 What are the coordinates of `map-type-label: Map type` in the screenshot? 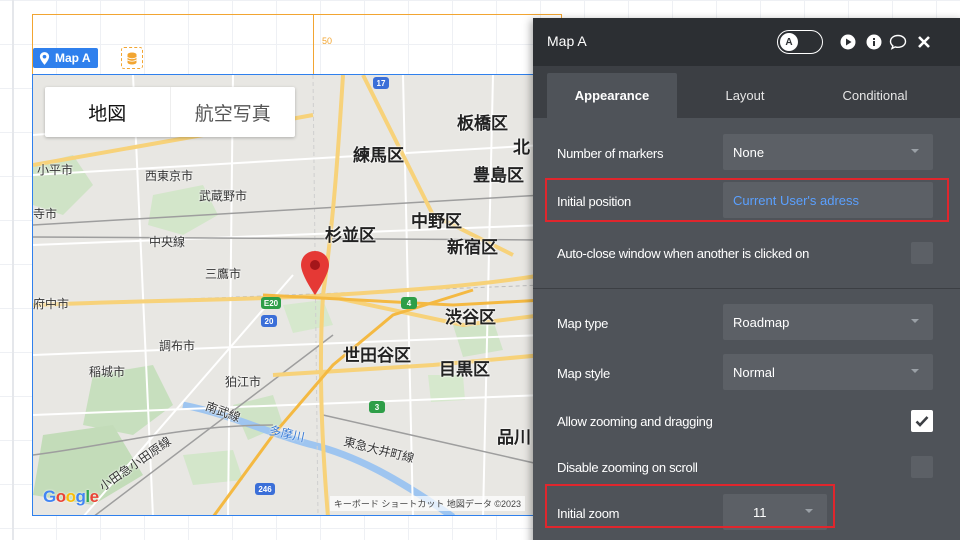 It's located at (583, 323).